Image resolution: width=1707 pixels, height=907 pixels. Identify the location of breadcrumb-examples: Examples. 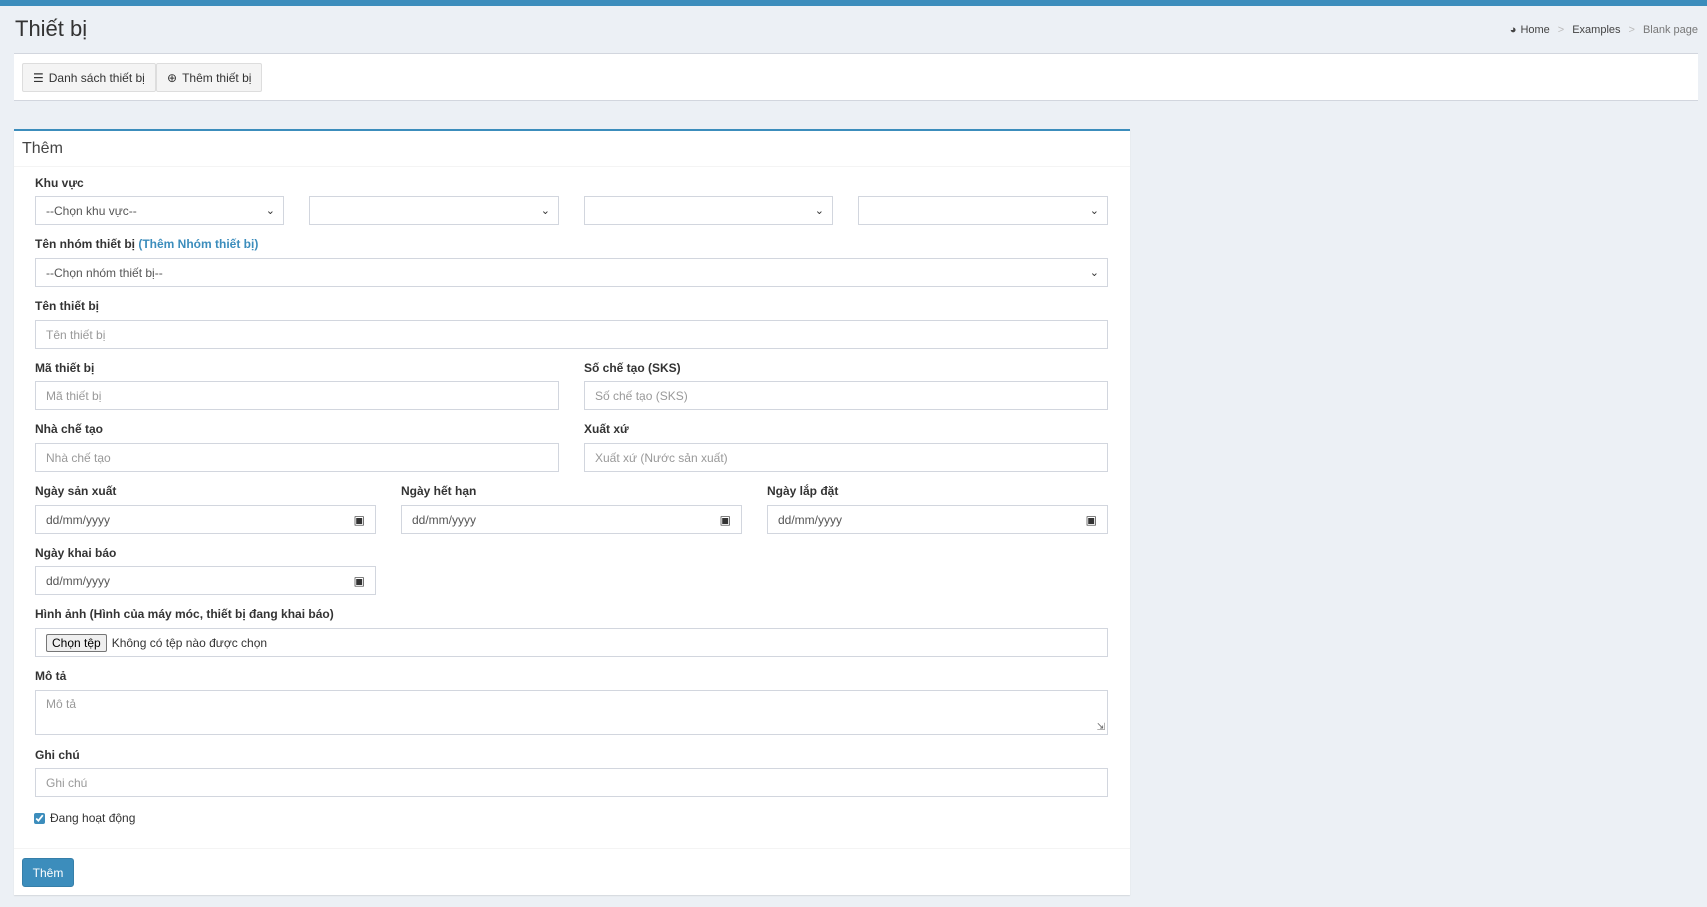
(1596, 30).